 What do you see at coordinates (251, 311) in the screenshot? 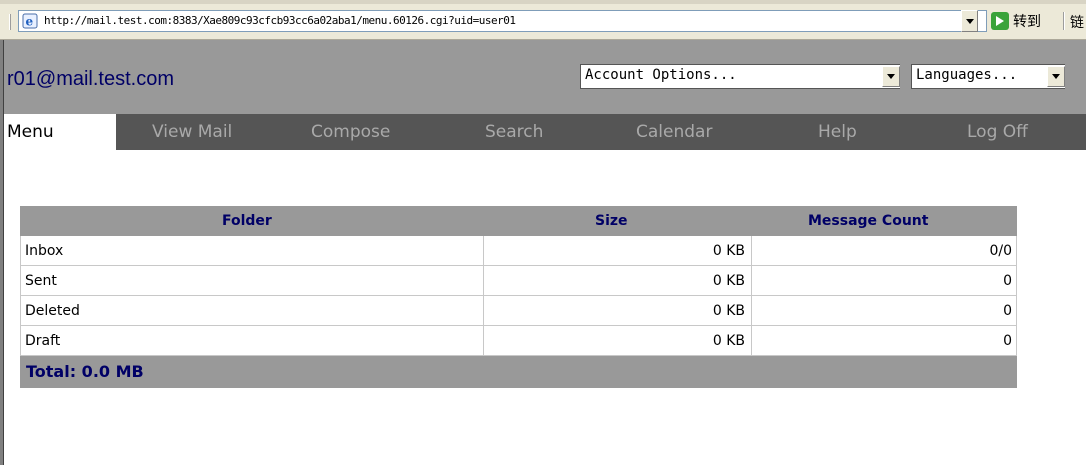
I see `folder-name-link: Deleted` at bounding box center [251, 311].